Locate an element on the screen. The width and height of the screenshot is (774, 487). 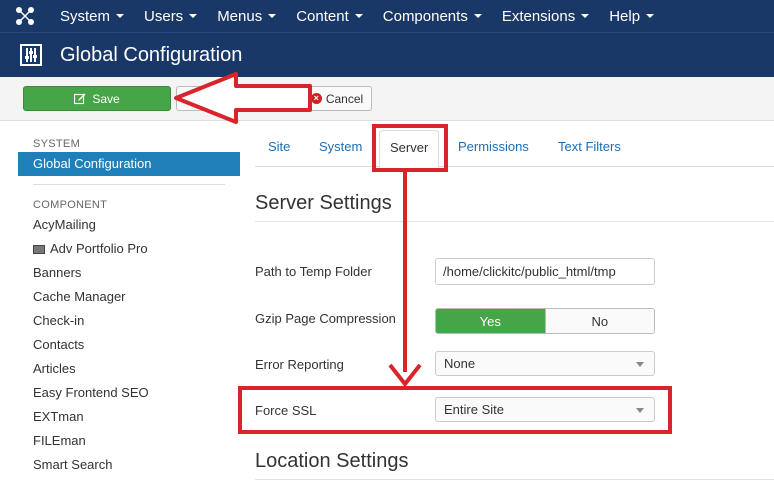
tab-text-filters: Text Filters is located at coordinates (589, 146).